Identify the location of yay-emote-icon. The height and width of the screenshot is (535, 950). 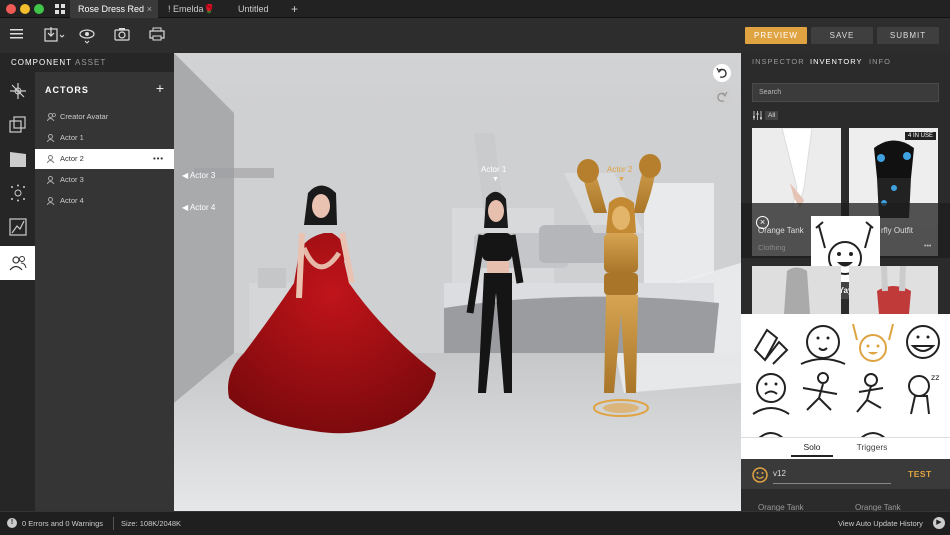
(873, 342).